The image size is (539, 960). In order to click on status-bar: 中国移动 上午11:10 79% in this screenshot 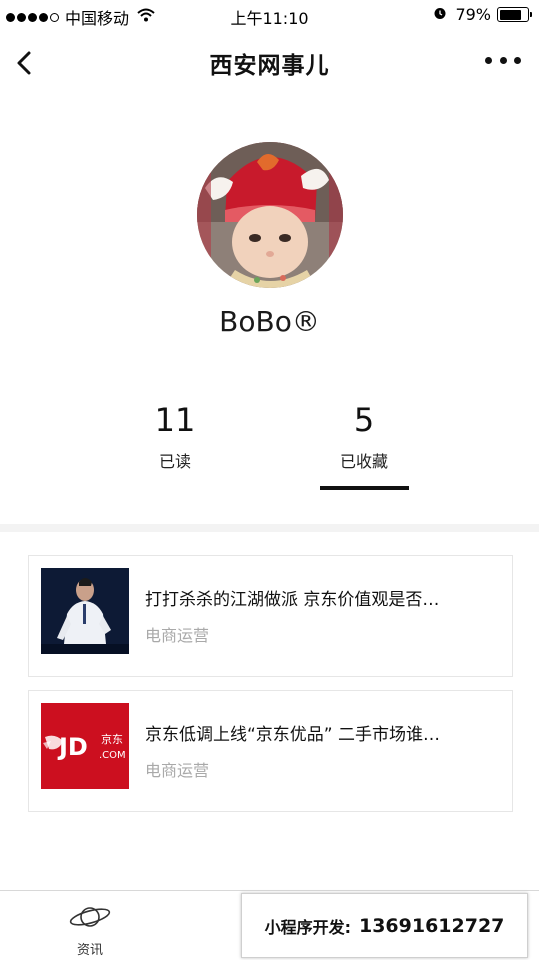, I will do `click(269, 15)`.